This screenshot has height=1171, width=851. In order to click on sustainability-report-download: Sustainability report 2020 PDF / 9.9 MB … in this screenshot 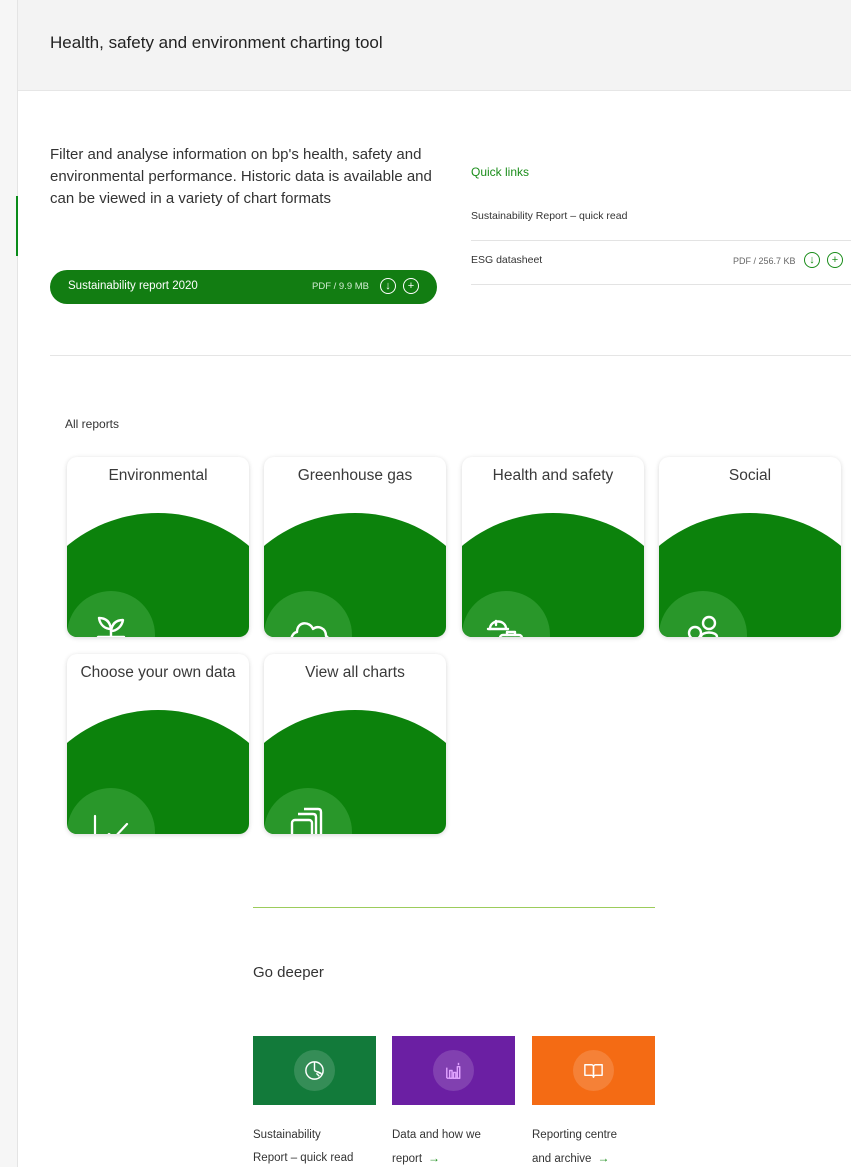, I will do `click(243, 287)`.